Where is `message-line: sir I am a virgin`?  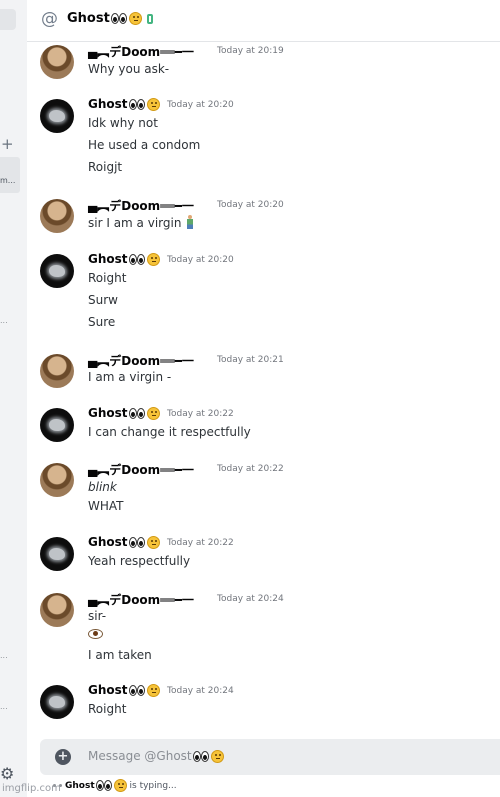
message-line: sir I am a virgin is located at coordinates (141, 222).